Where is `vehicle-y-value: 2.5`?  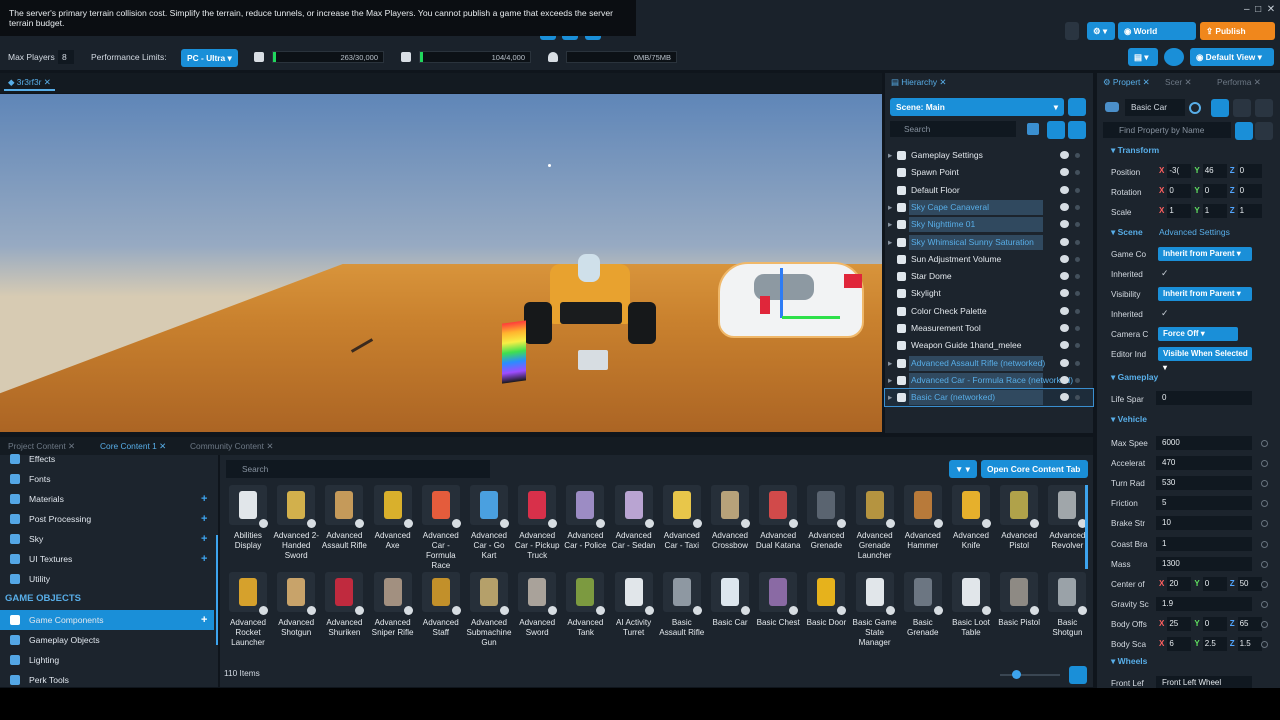 vehicle-y-value: 2.5 is located at coordinates (1214, 644).